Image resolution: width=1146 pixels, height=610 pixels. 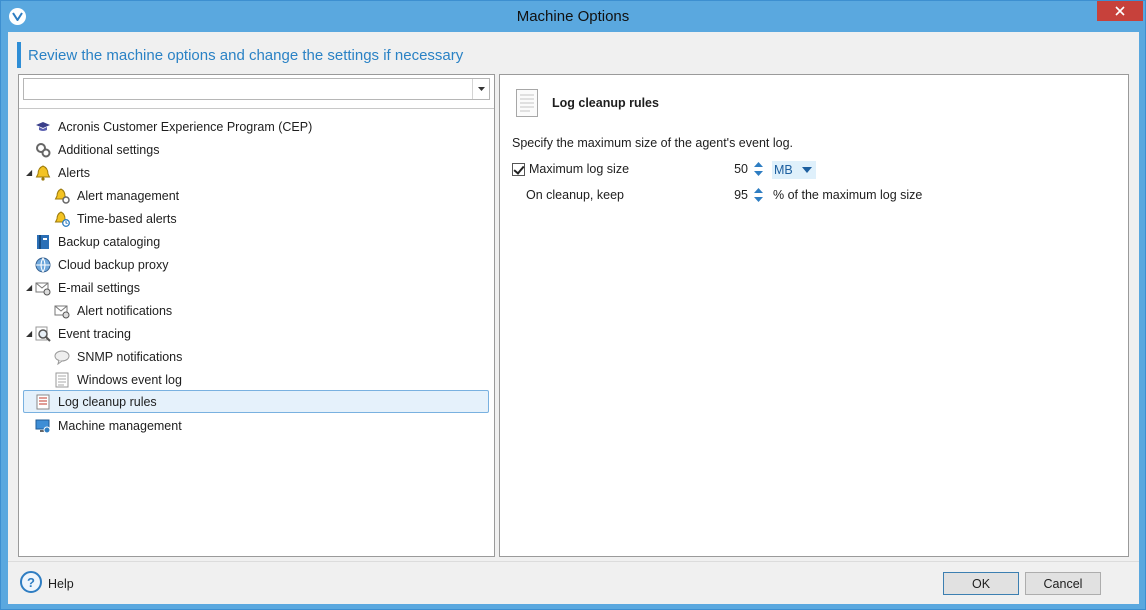 What do you see at coordinates (256, 401) in the screenshot?
I see `tree-item-log-cleanup-rules: Log cleanup rules` at bounding box center [256, 401].